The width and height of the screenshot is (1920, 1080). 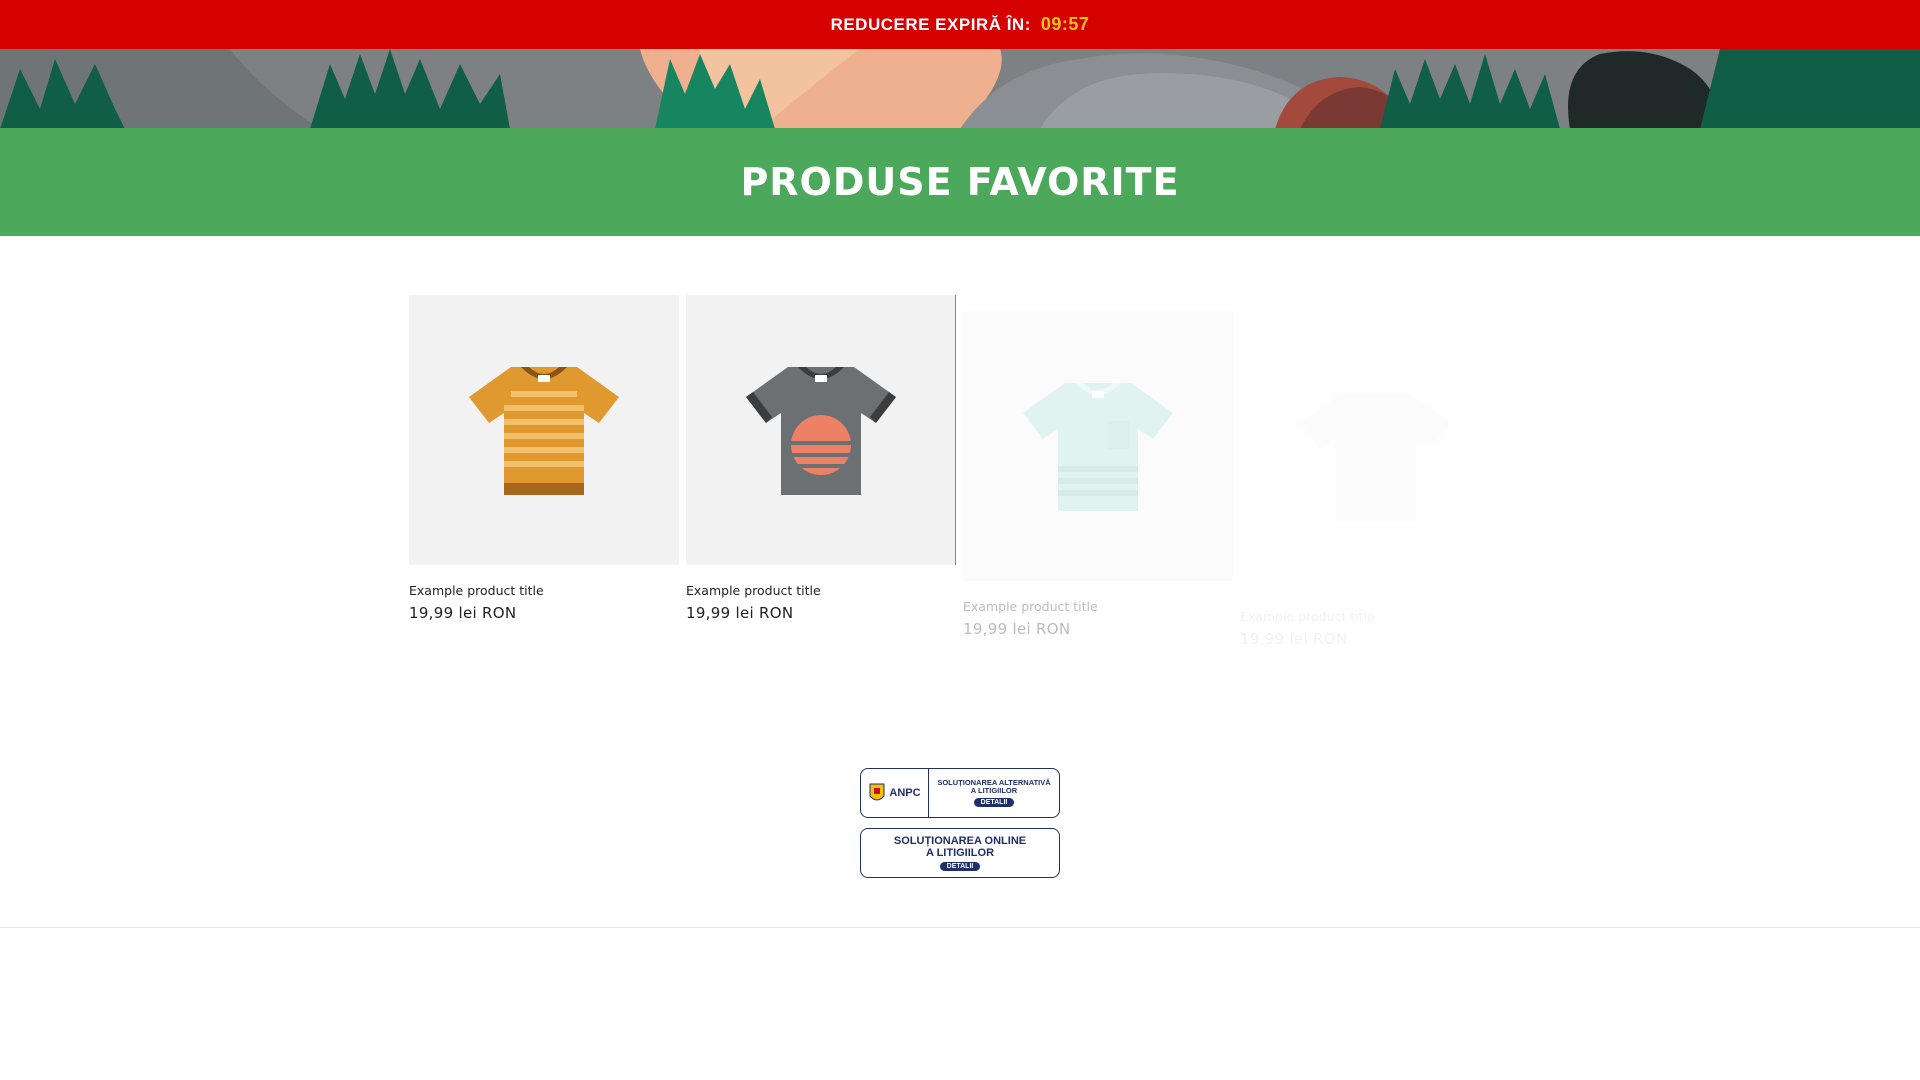 What do you see at coordinates (1065, 24) in the screenshot?
I see `countdown-timer: 09:57` at bounding box center [1065, 24].